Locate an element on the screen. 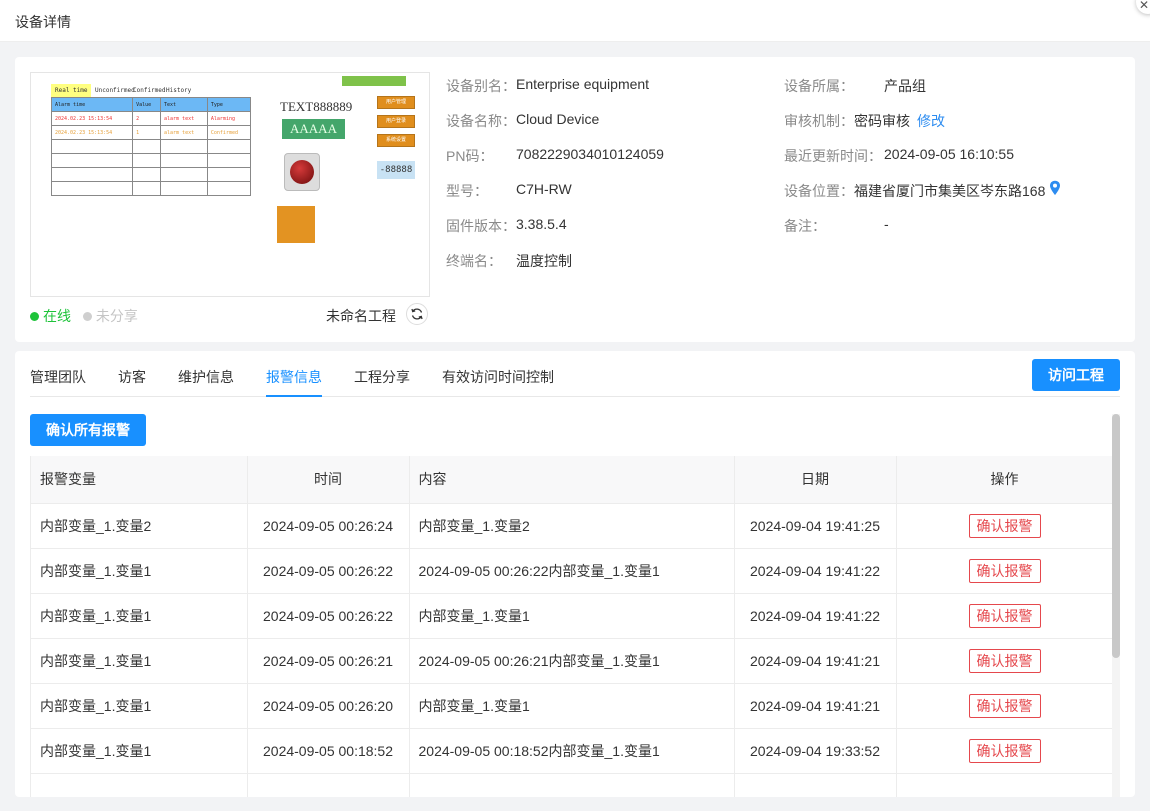 The width and height of the screenshot is (1150, 811). scrollbar-thumb is located at coordinates (1116, 536).